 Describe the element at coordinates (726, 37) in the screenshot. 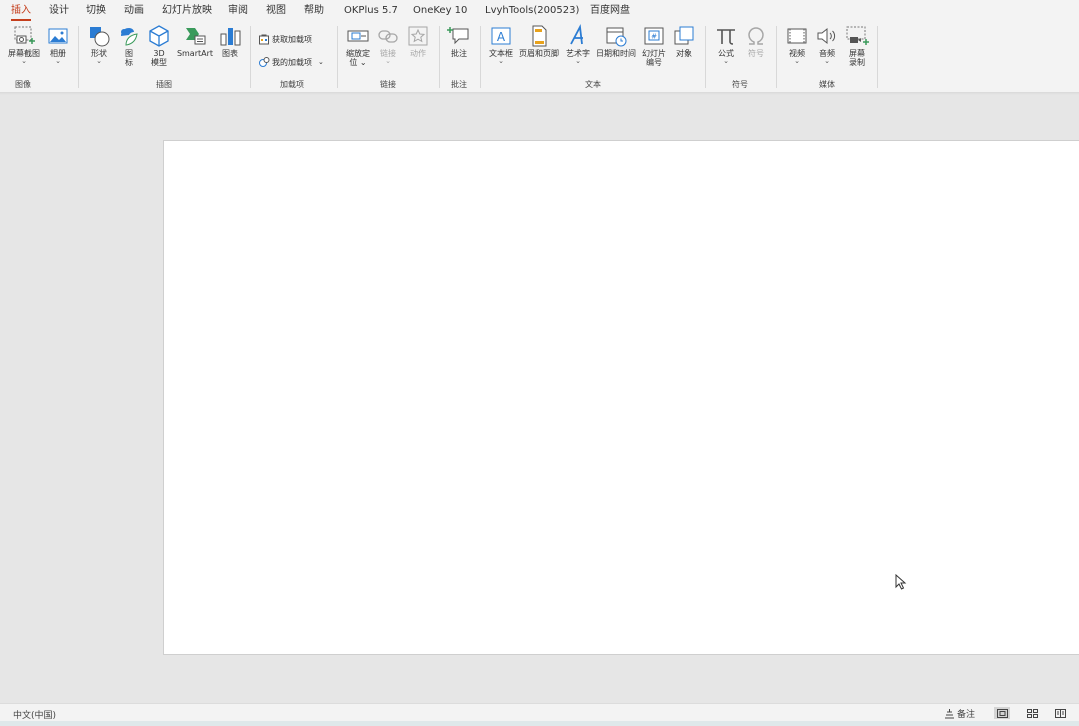

I see `pi-icon` at that location.